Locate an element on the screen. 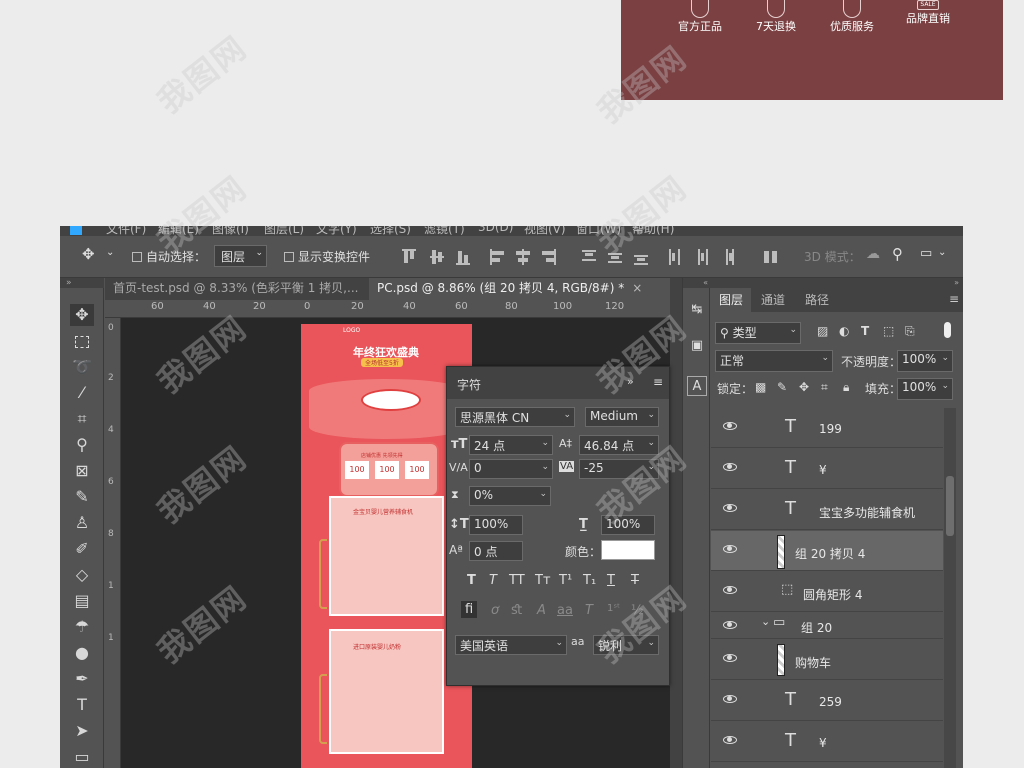  filter-toggle is located at coordinates (947, 330).